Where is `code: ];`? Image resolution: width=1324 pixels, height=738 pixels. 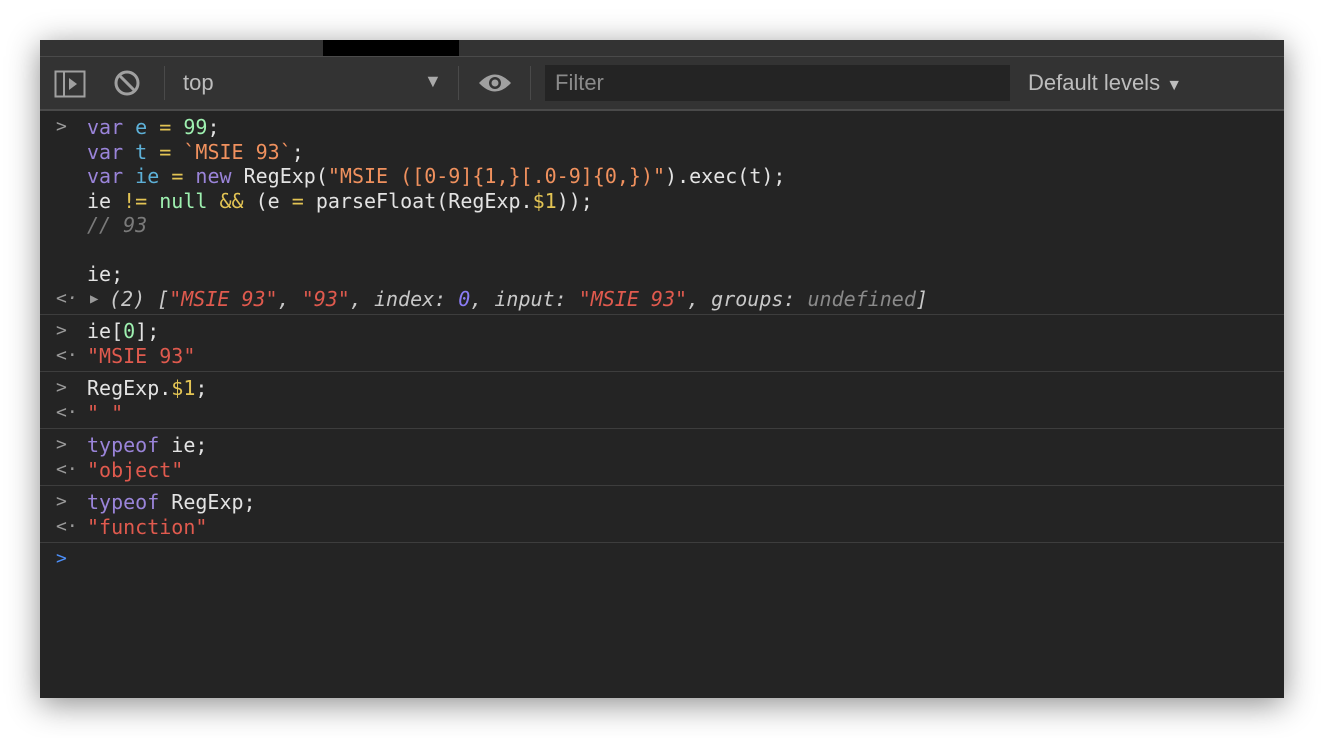 code: ]; is located at coordinates (147, 331).